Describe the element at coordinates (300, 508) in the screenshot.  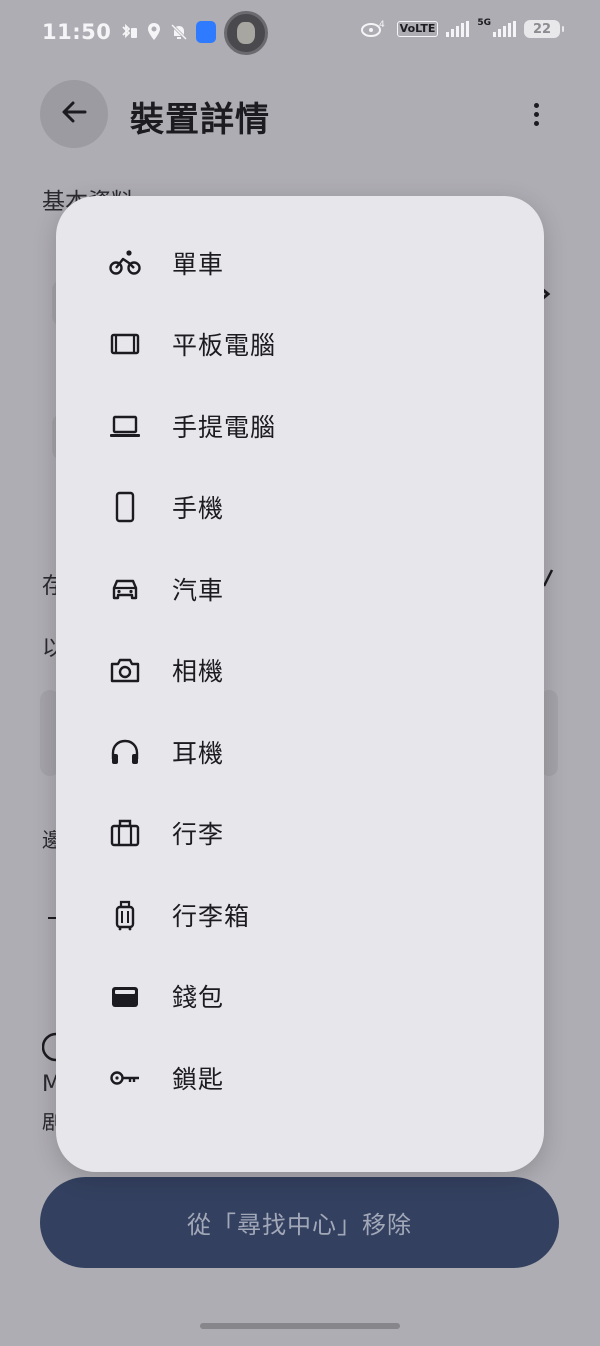
I see `menu-item-phone: 手機` at that location.